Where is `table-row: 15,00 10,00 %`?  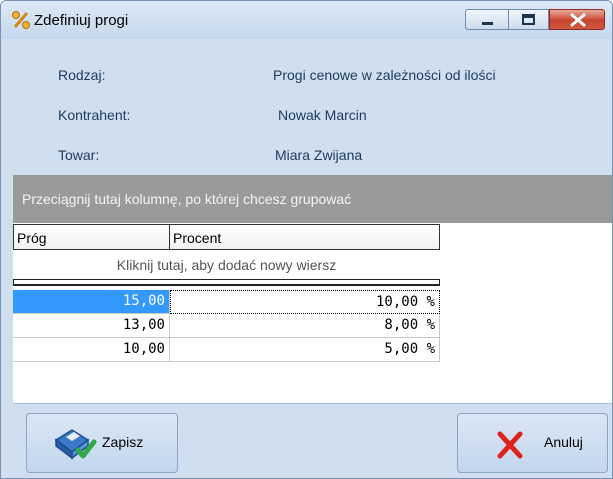 table-row: 15,00 10,00 % is located at coordinates (226, 302).